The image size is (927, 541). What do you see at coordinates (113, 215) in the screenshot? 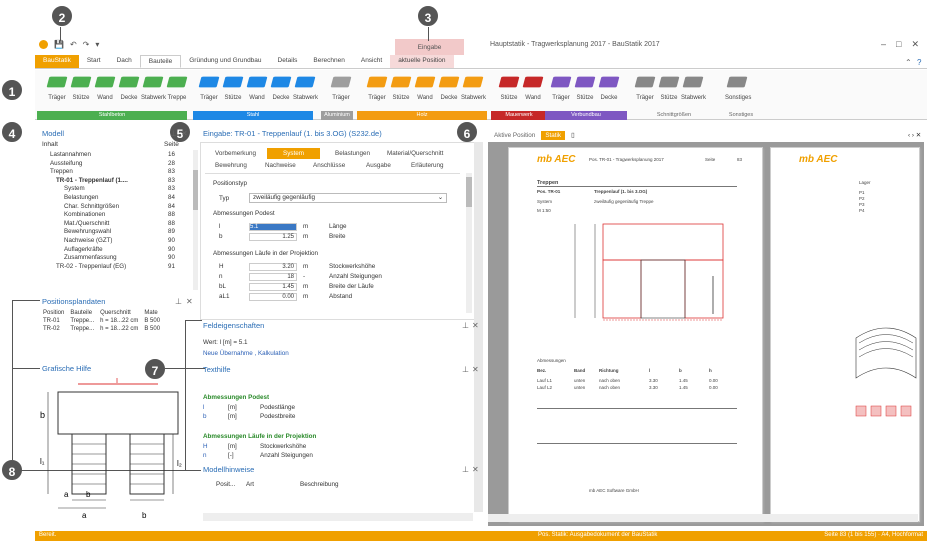
I see `tree-item: Kombinationen 88` at bounding box center [113, 215].